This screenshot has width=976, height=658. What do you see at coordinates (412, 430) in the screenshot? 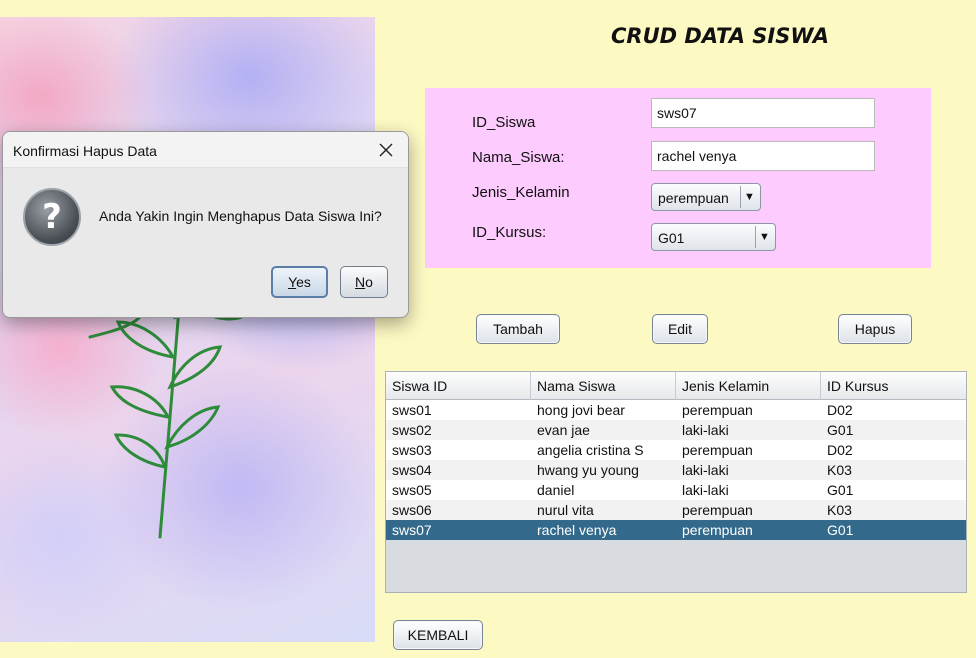
I see `cell-siswa-id: sws02` at bounding box center [412, 430].